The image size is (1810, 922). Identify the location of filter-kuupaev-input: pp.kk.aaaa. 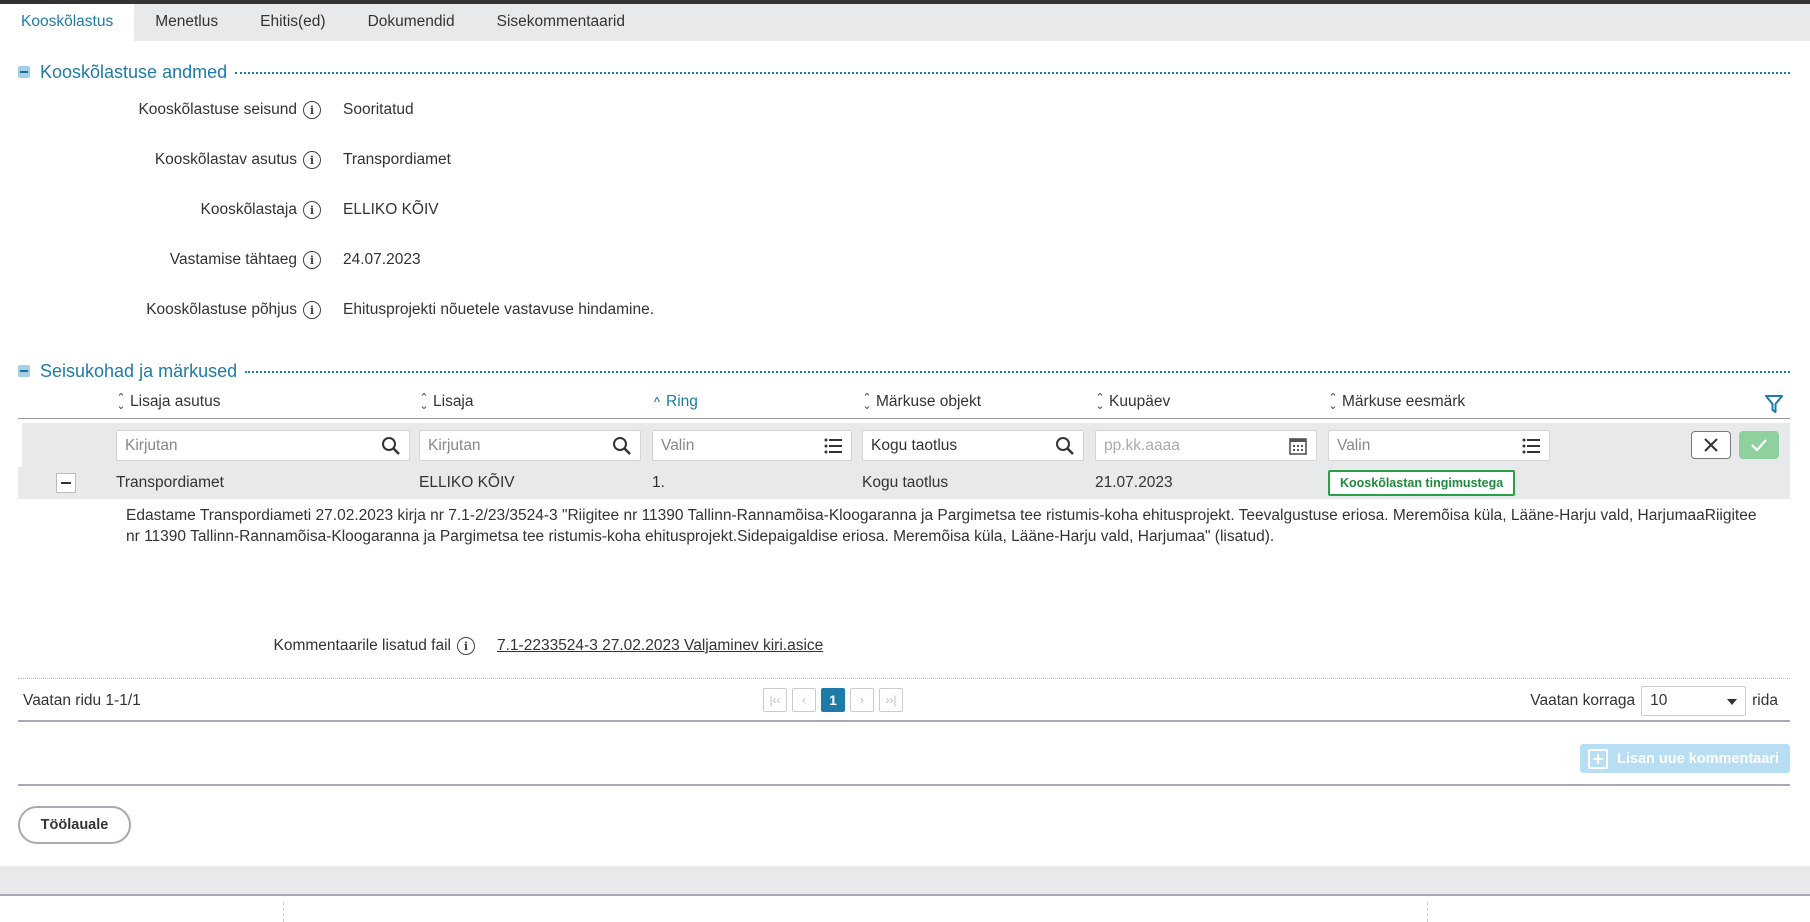
(1206, 445).